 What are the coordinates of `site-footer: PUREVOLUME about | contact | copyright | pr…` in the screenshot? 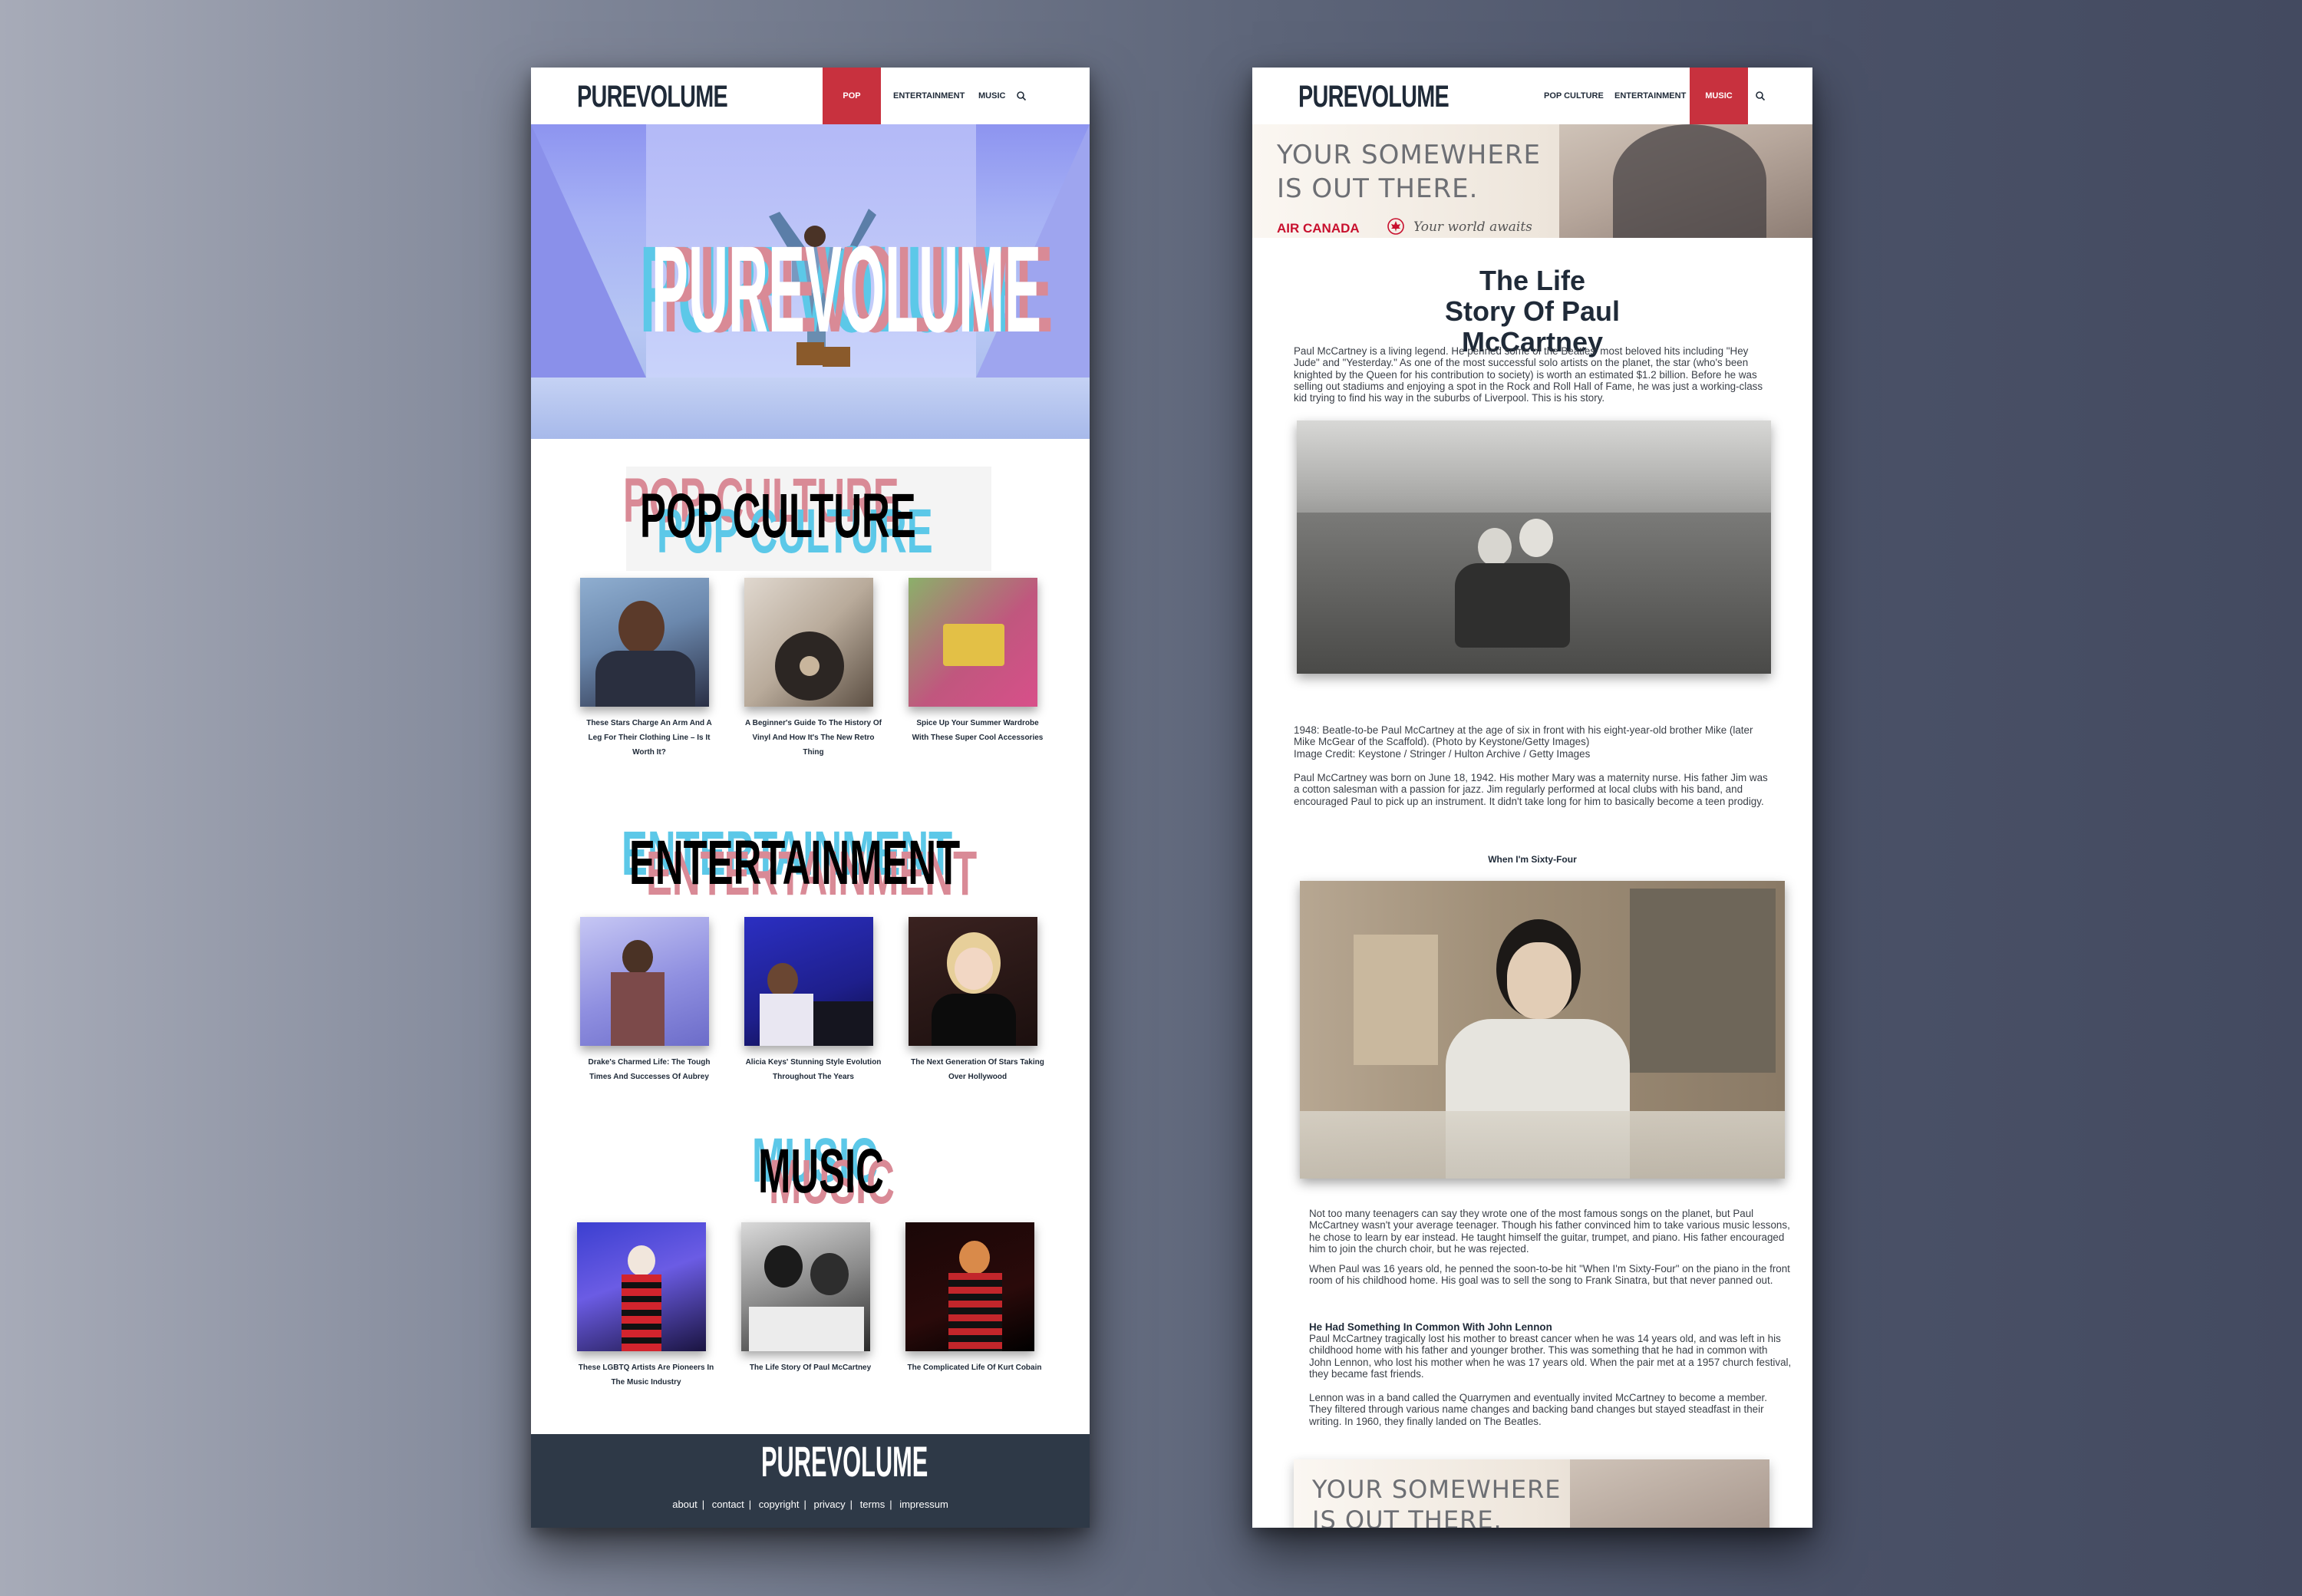 It's located at (810, 1481).